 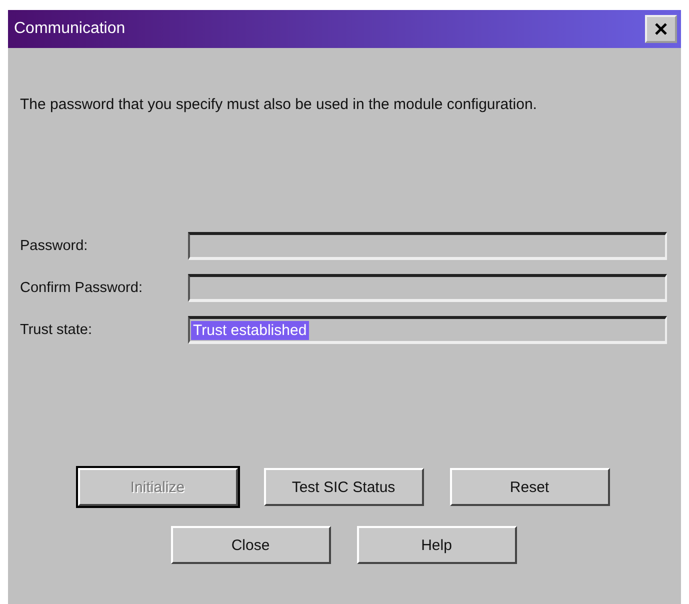 I want to click on window-title: Communication, so click(x=70, y=29).